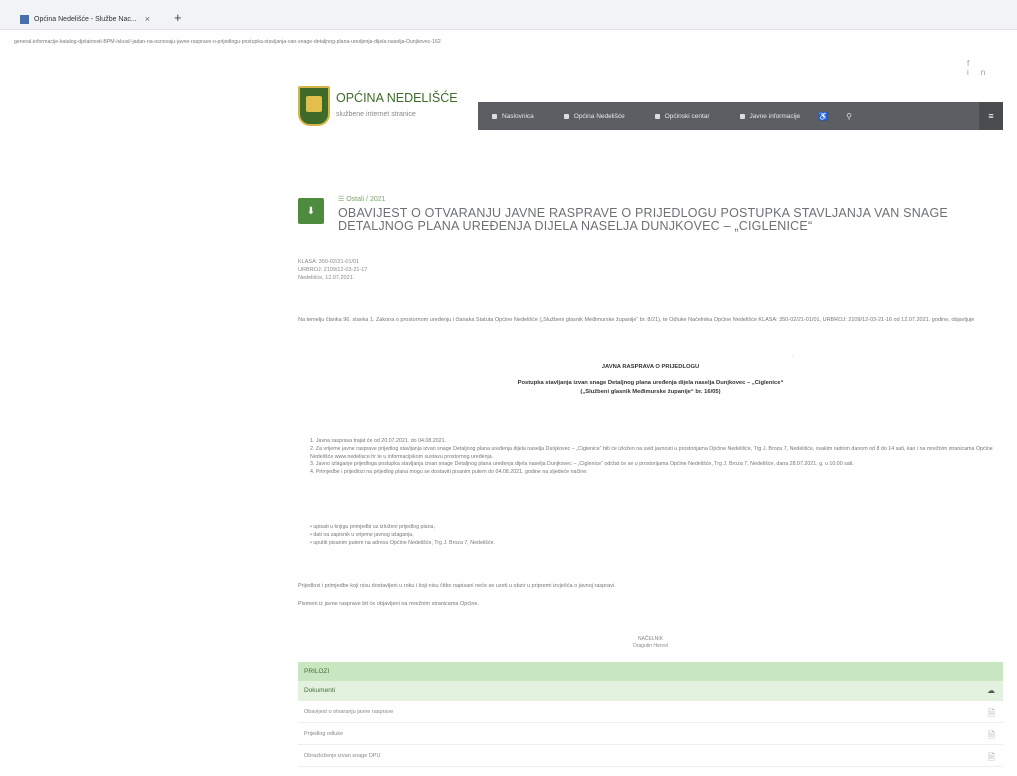 The image size is (1017, 776). What do you see at coordinates (849, 116) in the screenshot?
I see `search-icon: ⚲` at bounding box center [849, 116].